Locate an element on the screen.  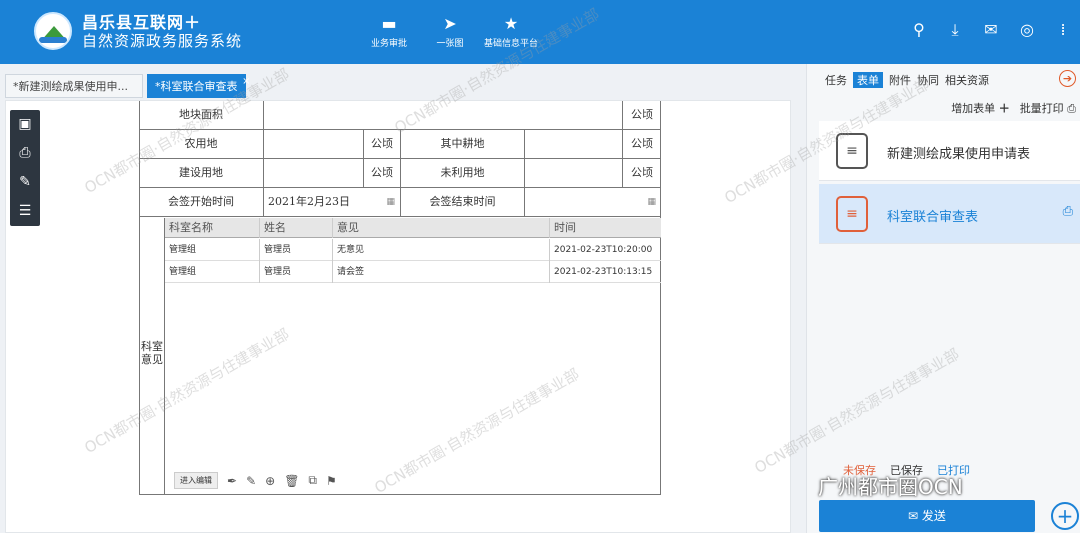
table-header: 科室名称 姓名 意见 时间 is located at coordinates (413, 228).